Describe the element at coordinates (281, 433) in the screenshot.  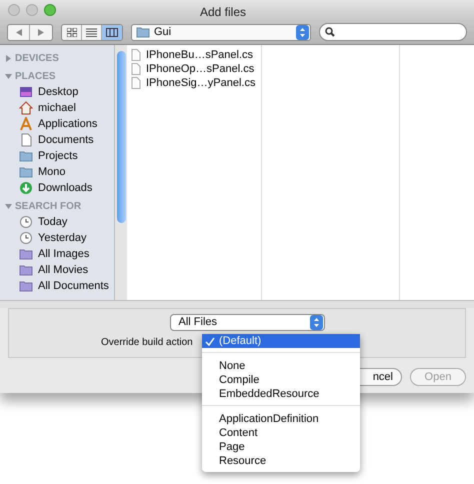
I see `menu-item: Content` at that location.